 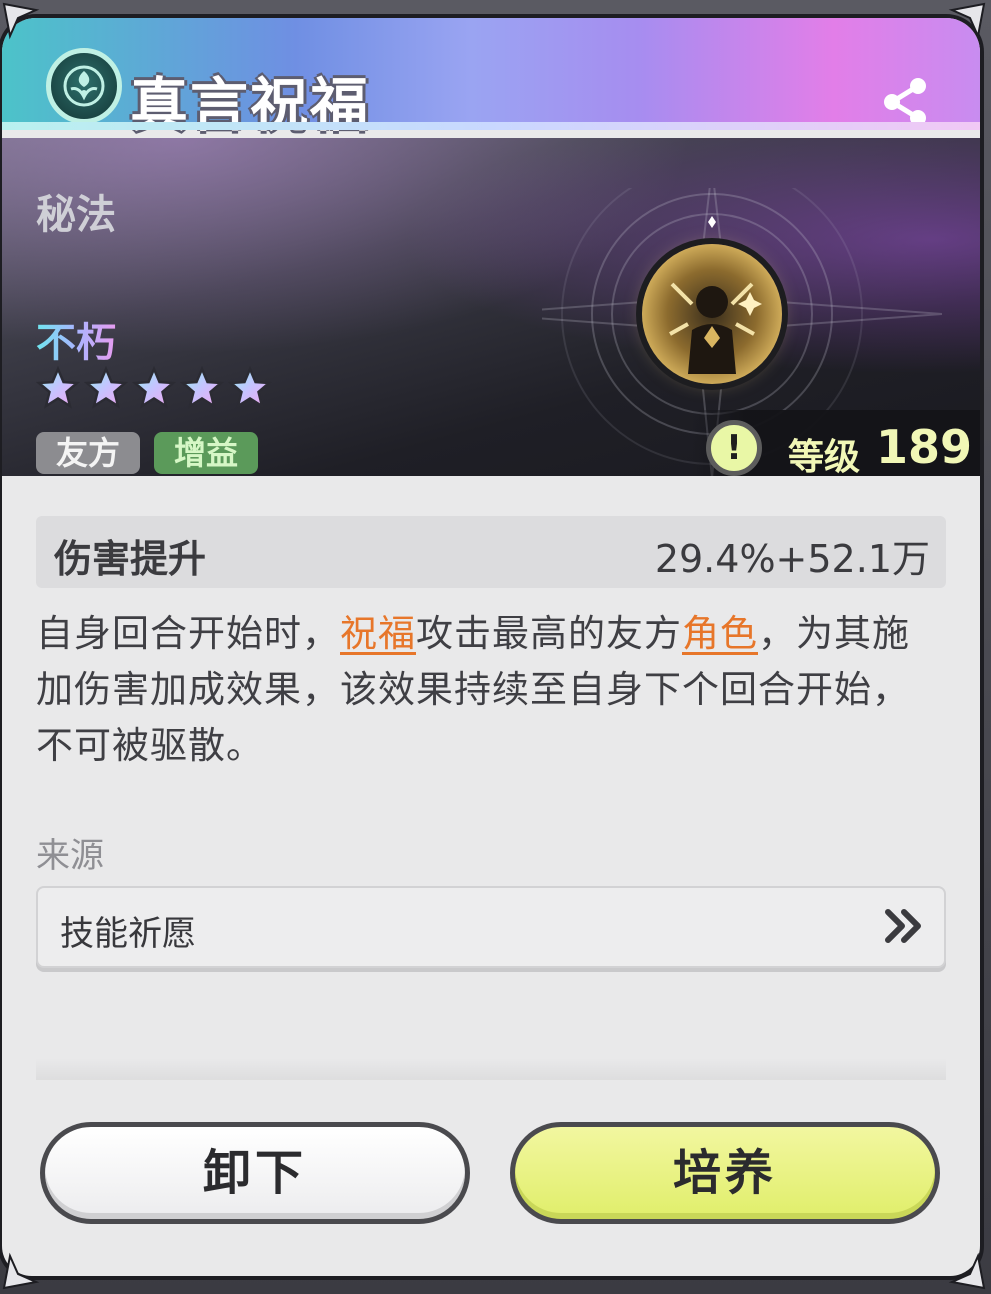 I want to click on divider, so click(x=491, y=1069).